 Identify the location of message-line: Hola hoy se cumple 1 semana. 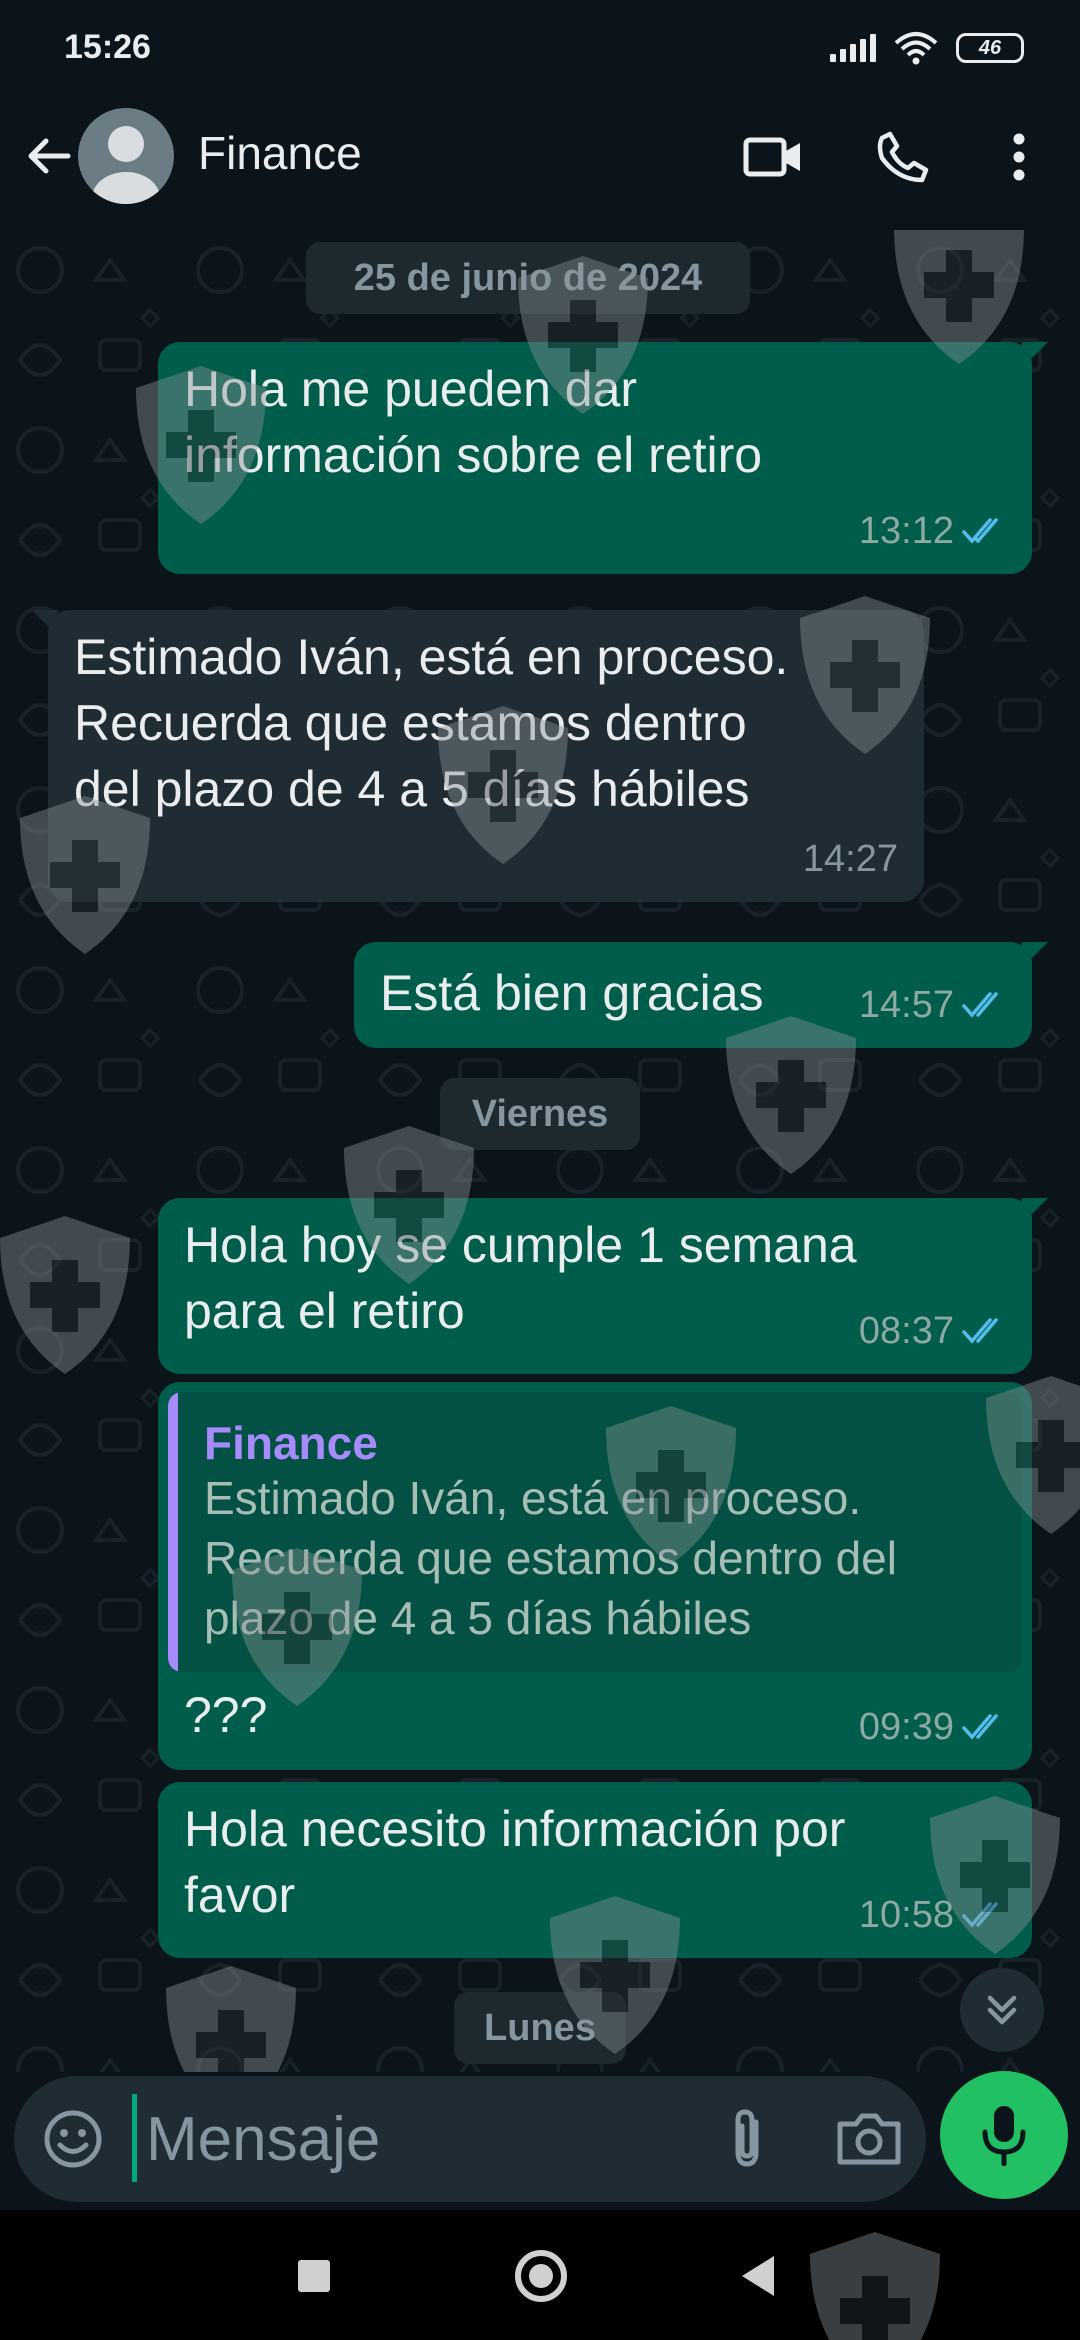
(520, 1245).